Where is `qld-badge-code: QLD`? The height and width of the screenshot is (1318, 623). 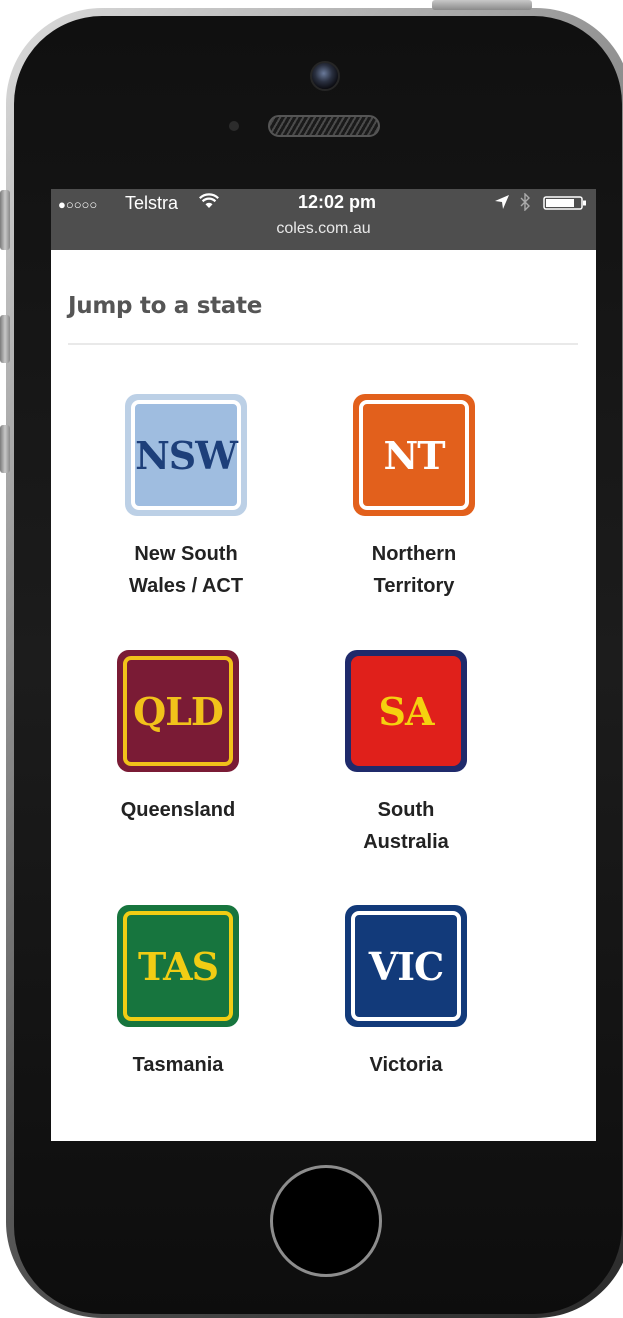
qld-badge-code: QLD is located at coordinates (178, 711).